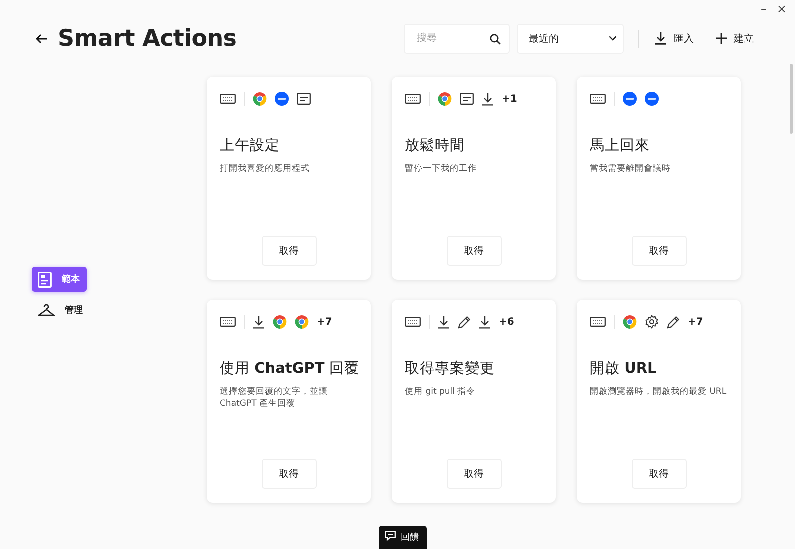 The width and height of the screenshot is (795, 549). What do you see at coordinates (441, 392) in the screenshot?
I see `card-description: 使用 git pull 指令` at bounding box center [441, 392].